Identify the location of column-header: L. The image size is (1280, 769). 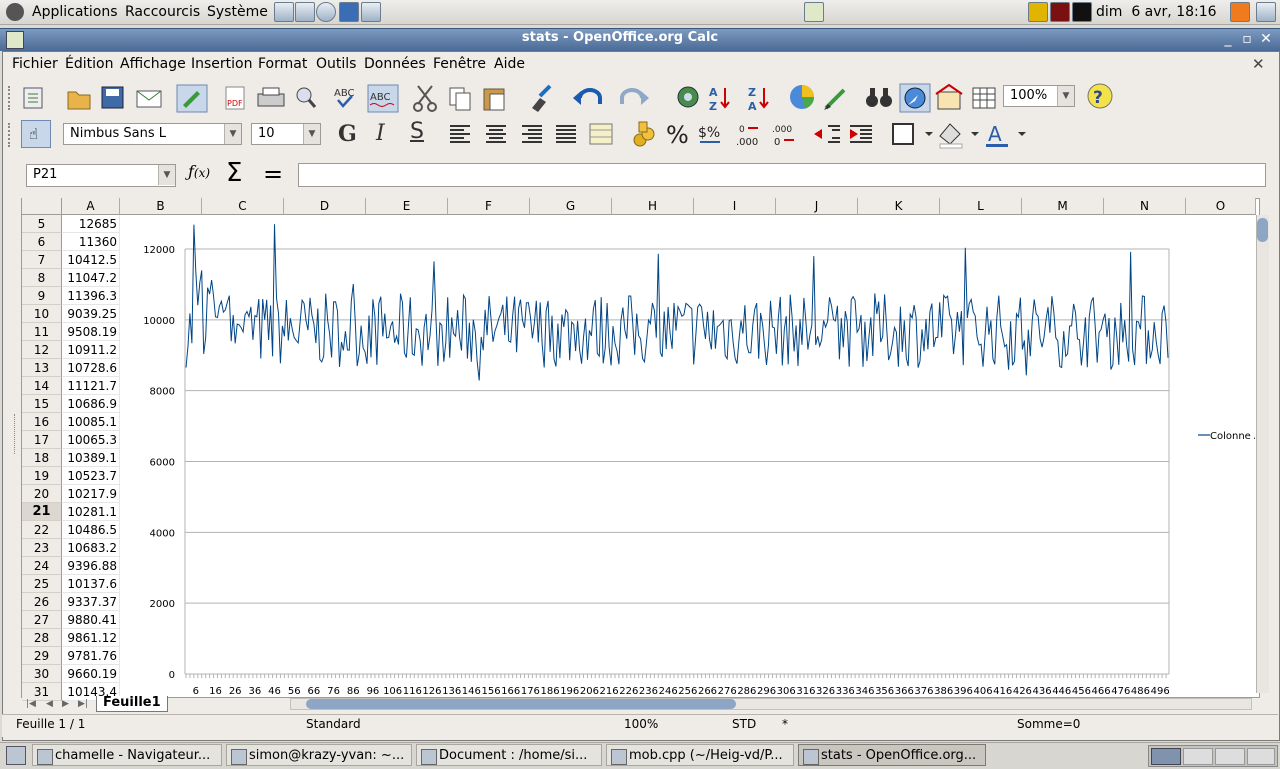
(981, 206).